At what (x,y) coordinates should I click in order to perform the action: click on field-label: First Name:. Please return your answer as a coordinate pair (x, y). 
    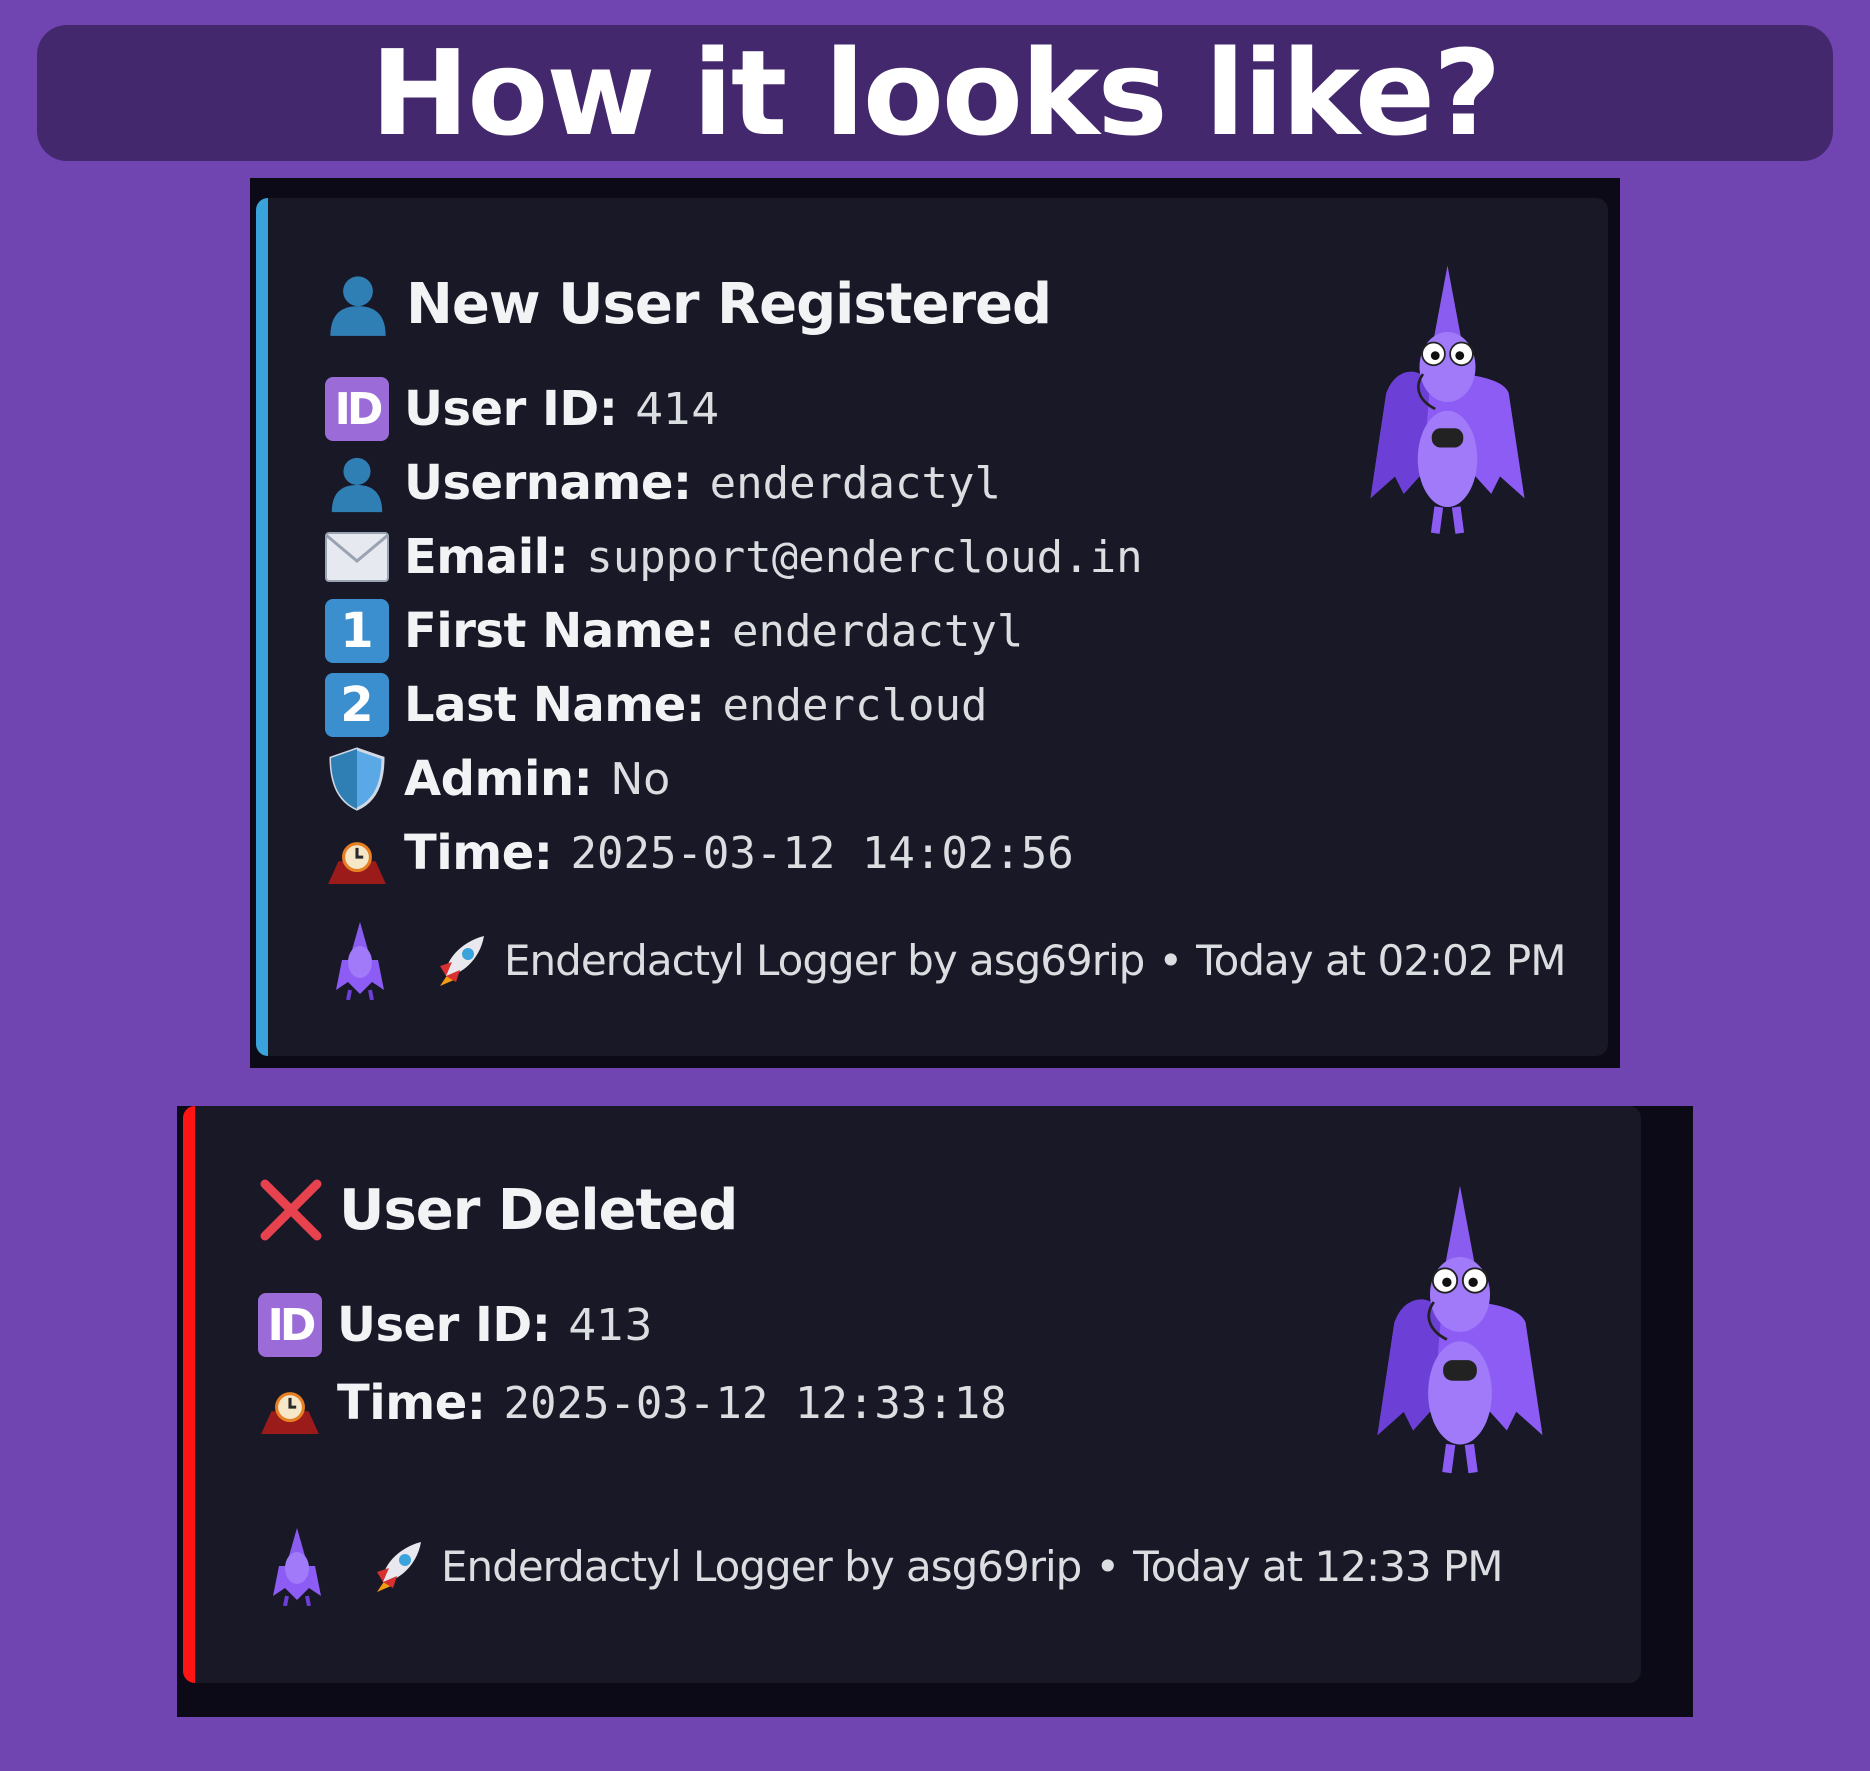
    Looking at the image, I should click on (559, 631).